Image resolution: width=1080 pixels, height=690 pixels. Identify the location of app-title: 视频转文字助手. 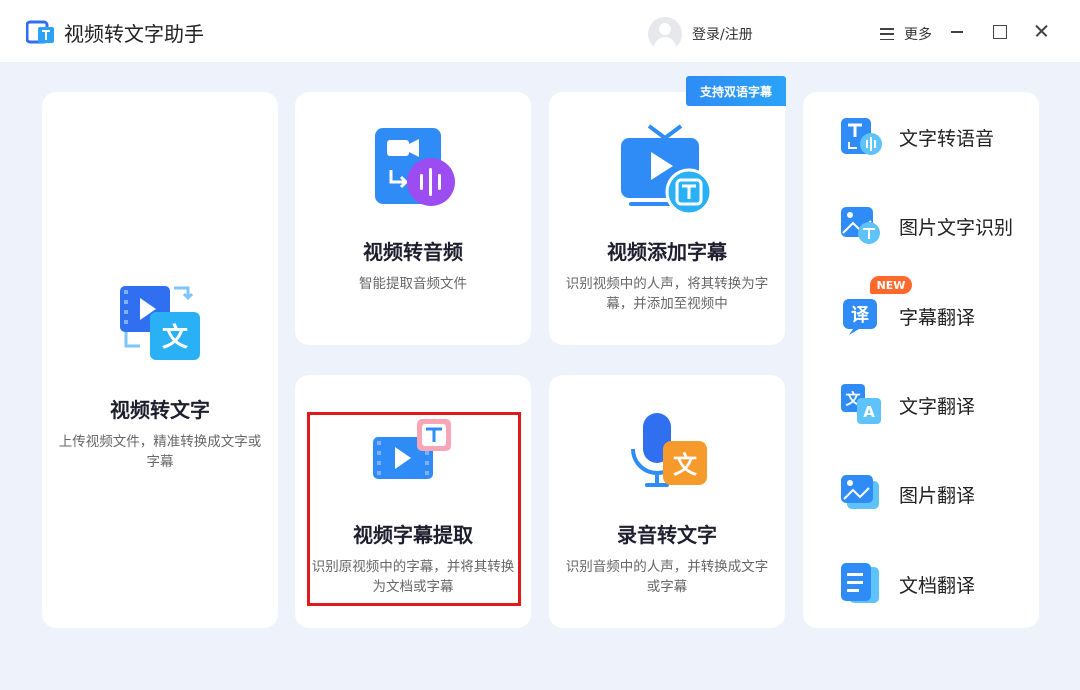
(134, 34).